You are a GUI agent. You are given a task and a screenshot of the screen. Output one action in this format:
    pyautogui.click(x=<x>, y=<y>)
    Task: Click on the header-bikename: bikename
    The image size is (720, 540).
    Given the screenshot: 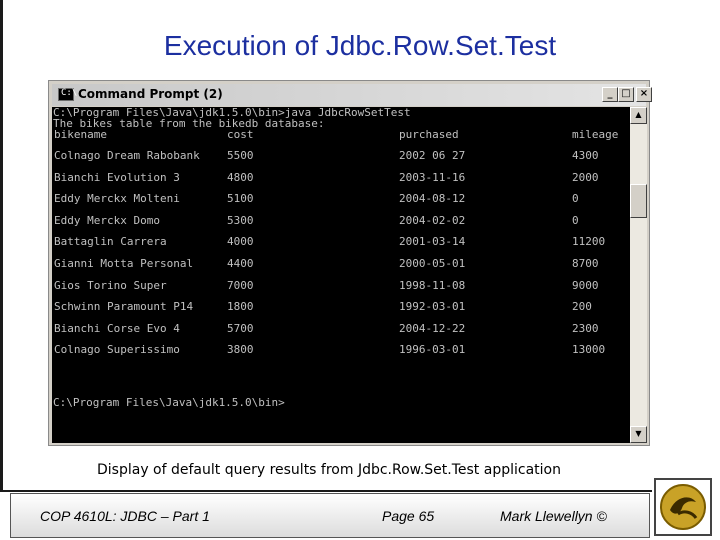 What is the action you would take?
    pyautogui.click(x=80, y=134)
    